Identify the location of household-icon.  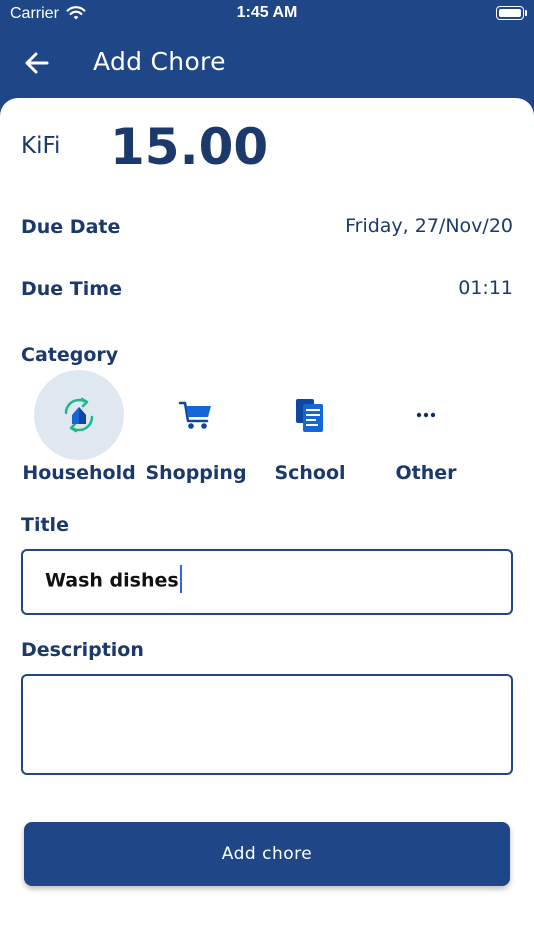
(79, 415).